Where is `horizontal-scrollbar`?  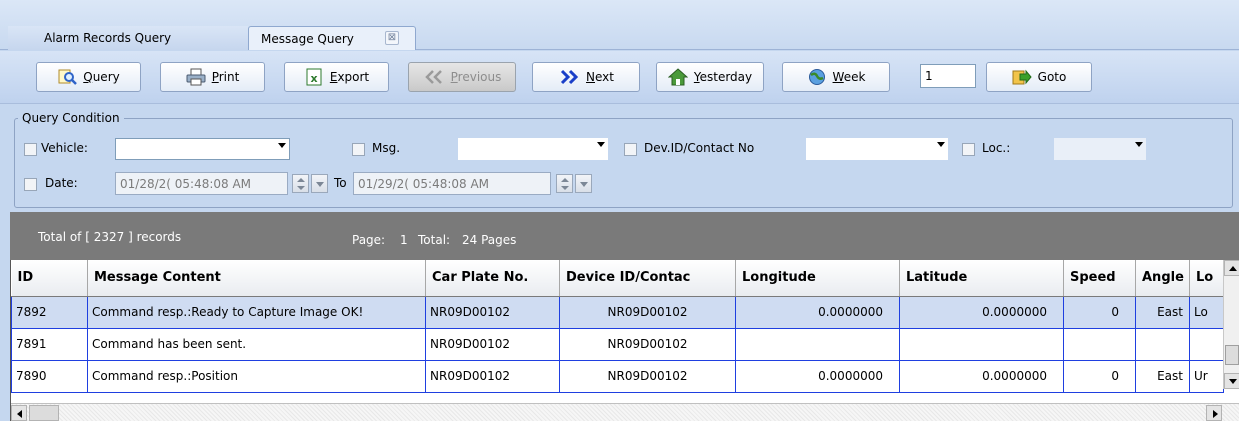 horizontal-scrollbar is located at coordinates (625, 412).